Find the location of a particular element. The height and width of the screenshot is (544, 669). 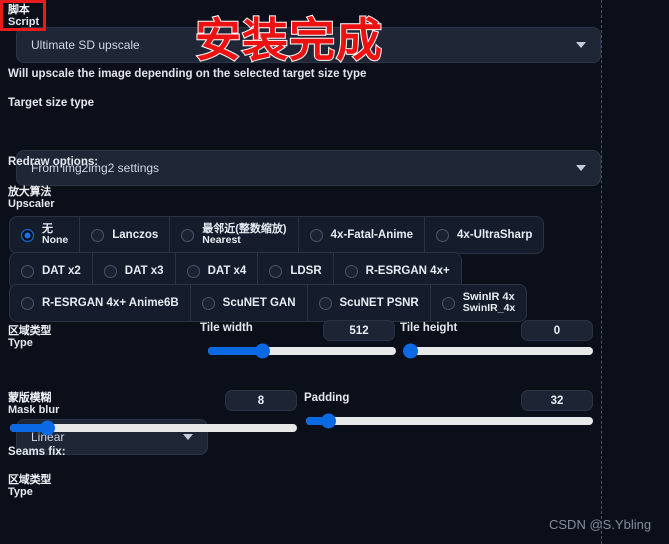

tile-width-slider is located at coordinates (302, 351).